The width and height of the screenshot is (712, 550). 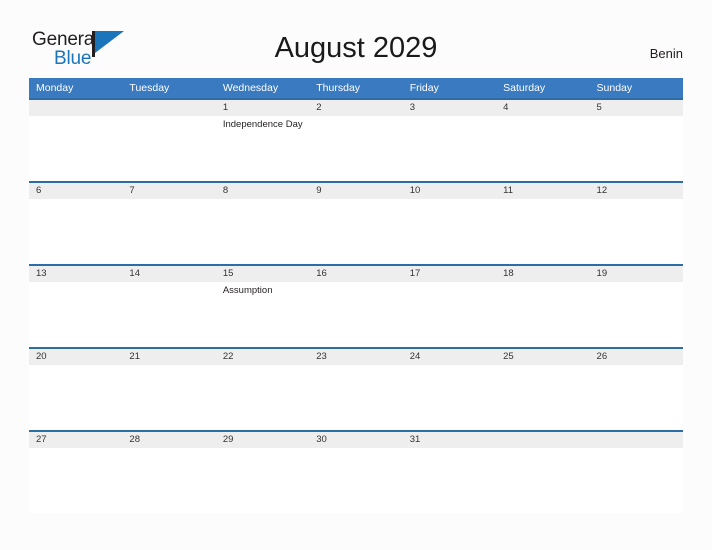 What do you see at coordinates (449, 191) in the screenshot?
I see `day-number-band: 10` at bounding box center [449, 191].